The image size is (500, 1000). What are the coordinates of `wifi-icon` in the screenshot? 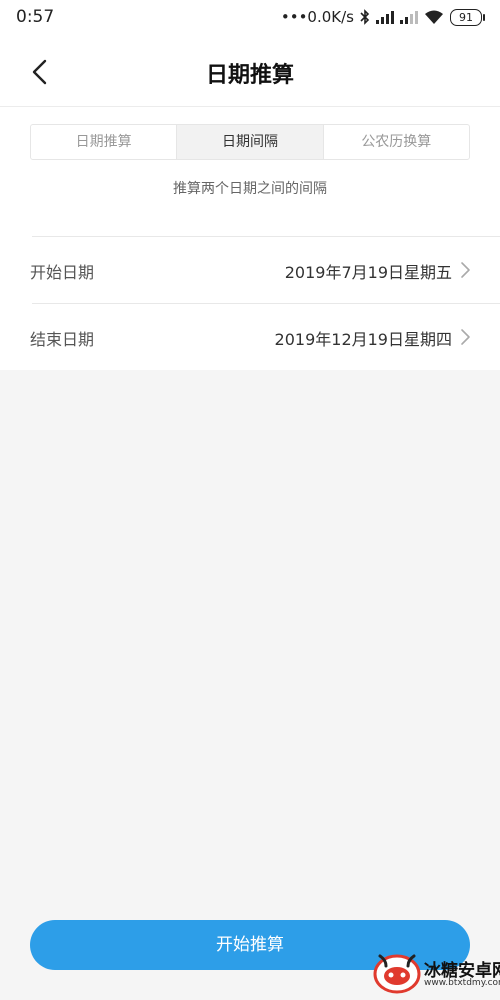 It's located at (434, 17).